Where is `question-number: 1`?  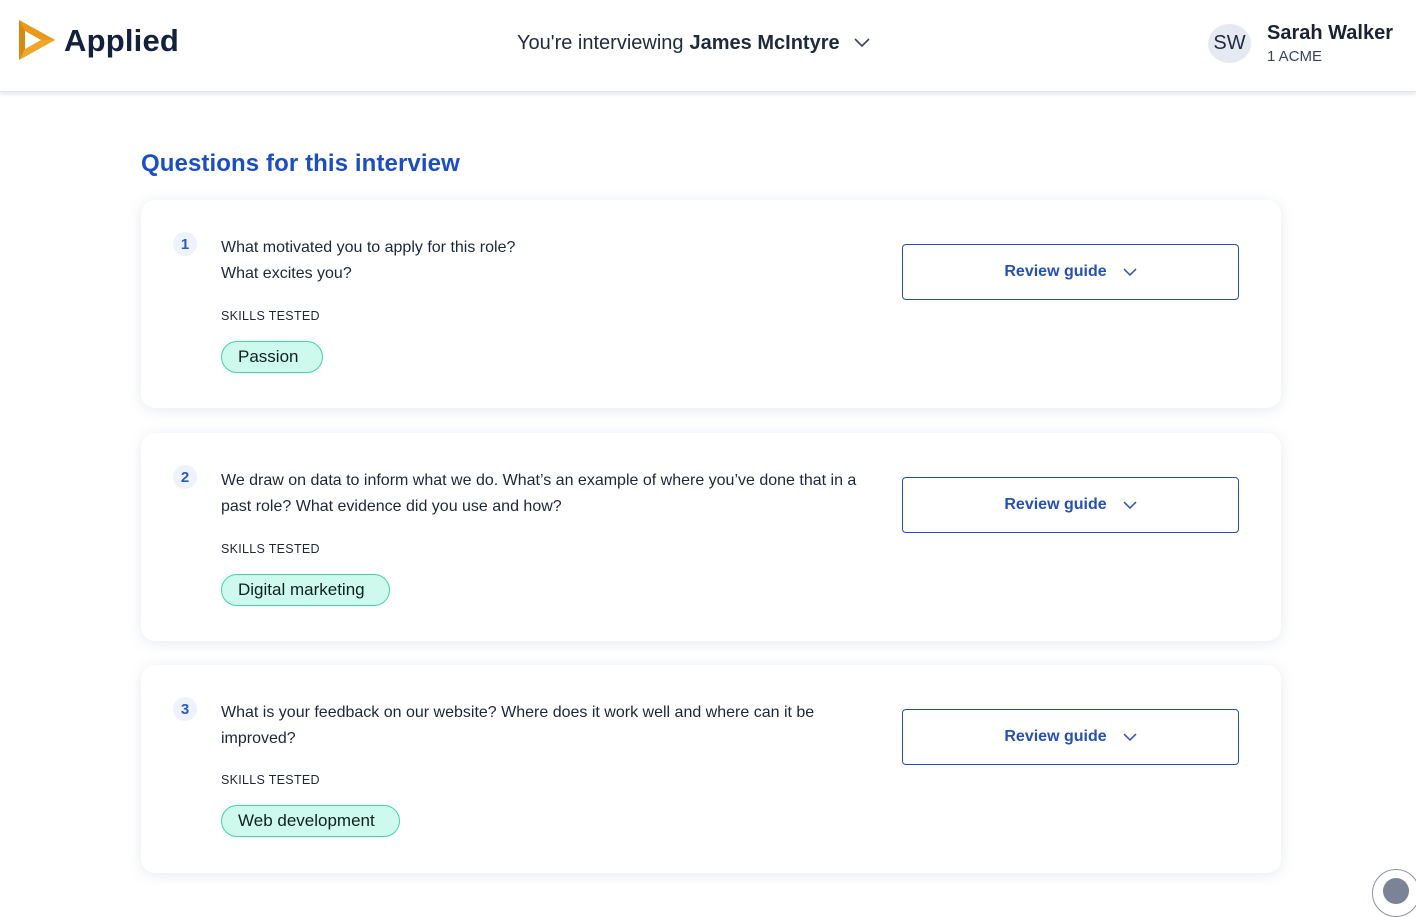
question-number: 1 is located at coordinates (185, 244).